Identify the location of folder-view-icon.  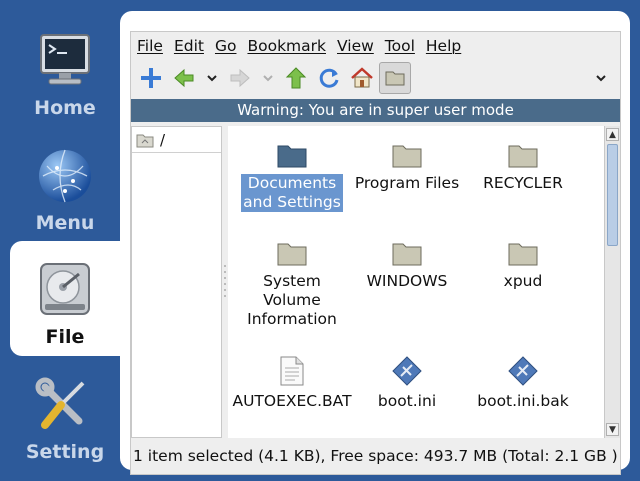
(395, 78).